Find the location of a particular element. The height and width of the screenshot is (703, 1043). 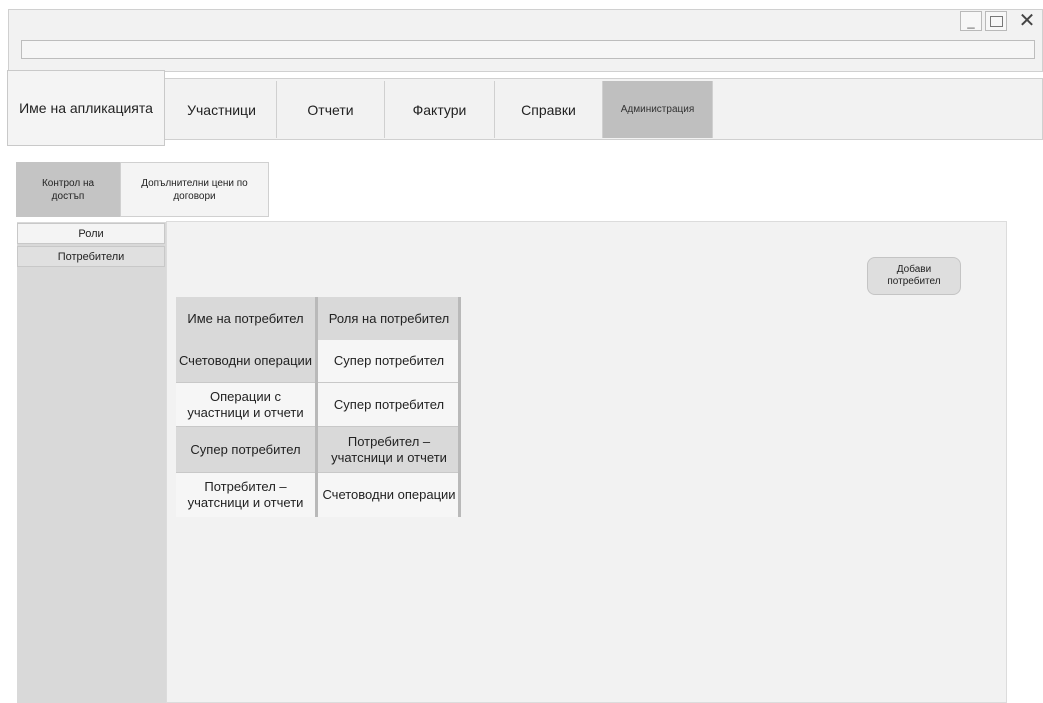

tab-additional-contract-prices: Допълнителни цени по договори is located at coordinates (194, 189).